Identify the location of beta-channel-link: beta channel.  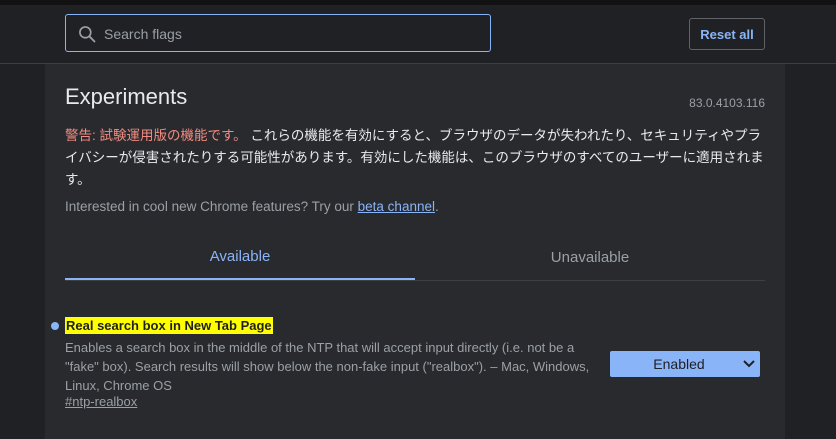
(396, 206).